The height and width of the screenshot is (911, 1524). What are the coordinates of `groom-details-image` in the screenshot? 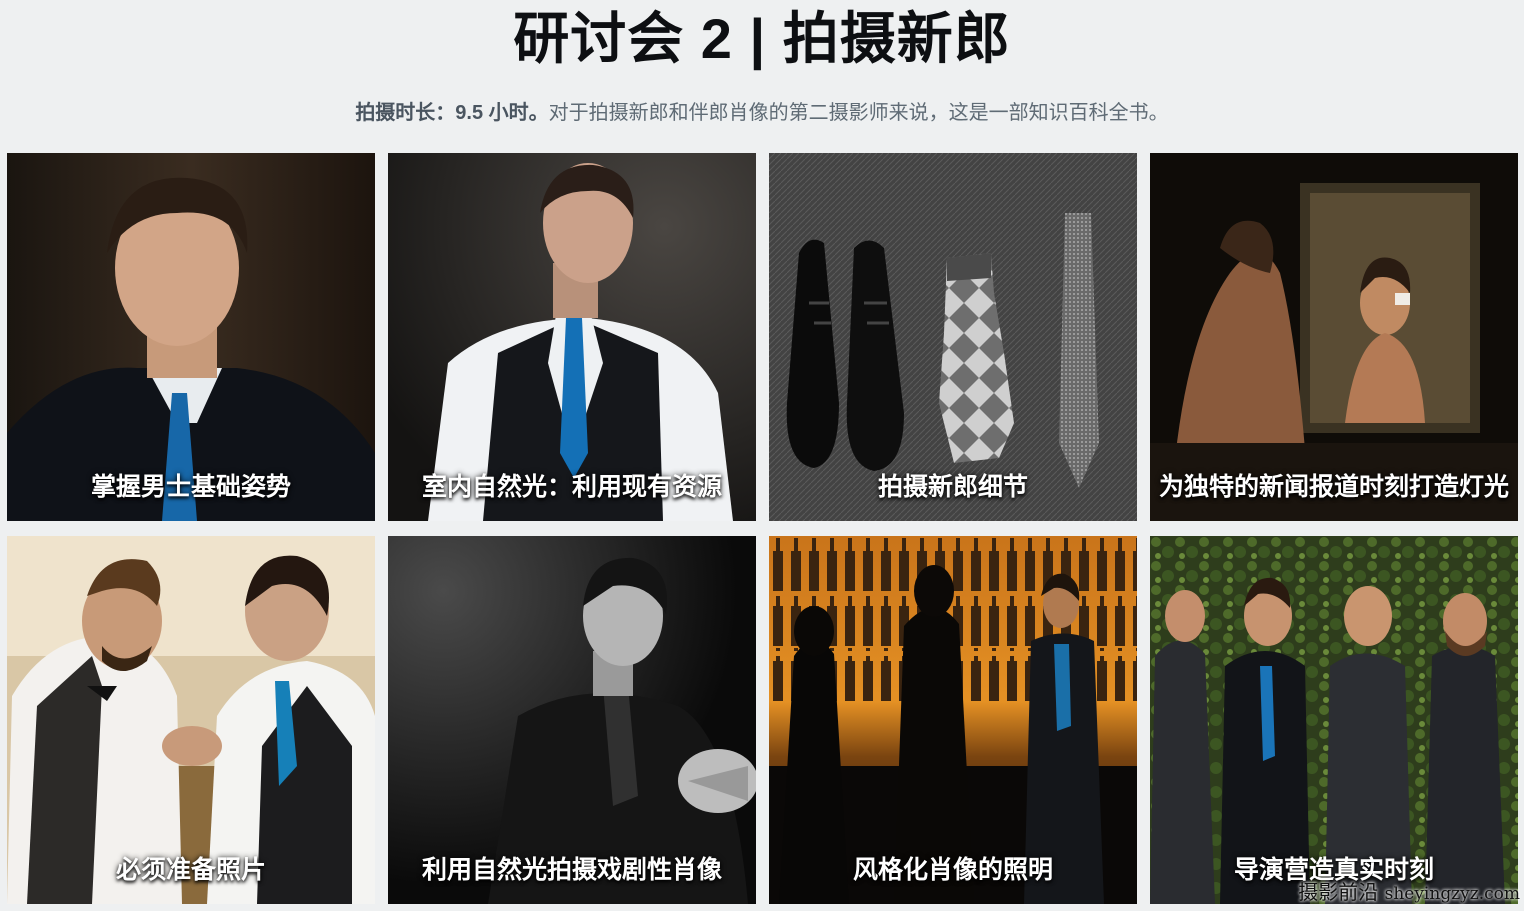 It's located at (953, 337).